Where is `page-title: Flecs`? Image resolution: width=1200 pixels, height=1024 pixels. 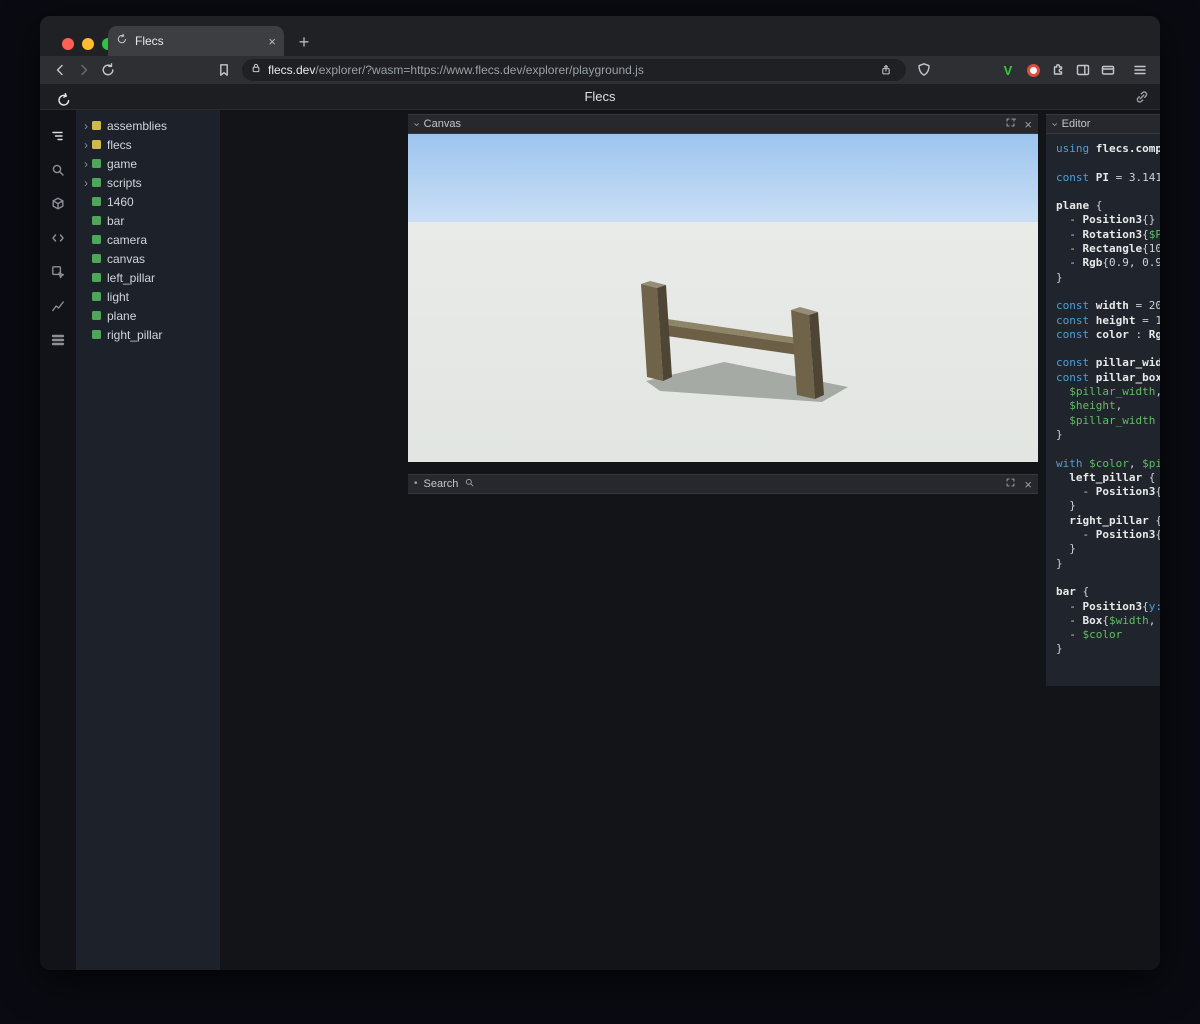 page-title: Flecs is located at coordinates (600, 96).